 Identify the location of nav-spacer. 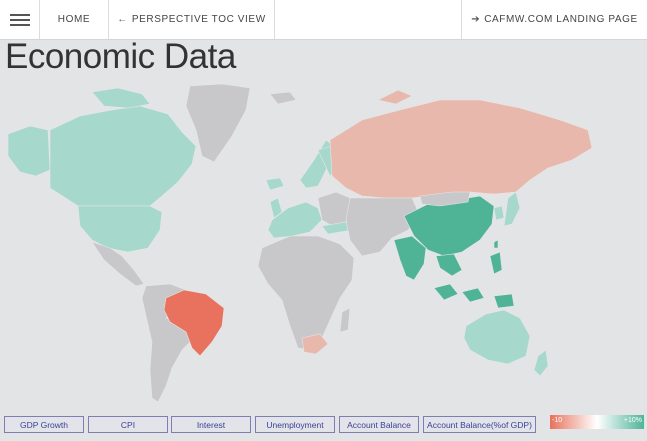
(368, 19).